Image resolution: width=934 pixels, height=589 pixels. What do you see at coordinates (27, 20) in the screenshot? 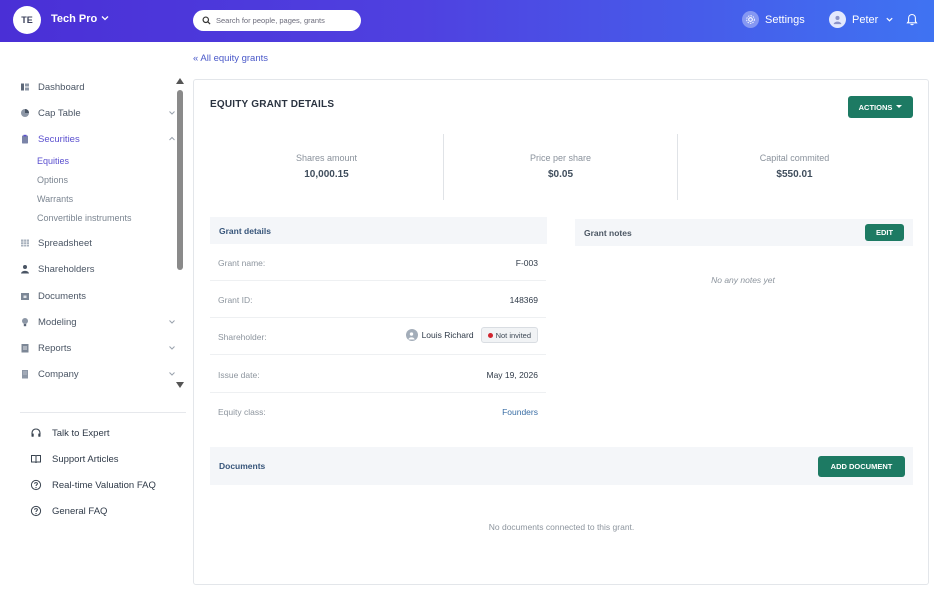
I see `org-avatar: TE` at bounding box center [27, 20].